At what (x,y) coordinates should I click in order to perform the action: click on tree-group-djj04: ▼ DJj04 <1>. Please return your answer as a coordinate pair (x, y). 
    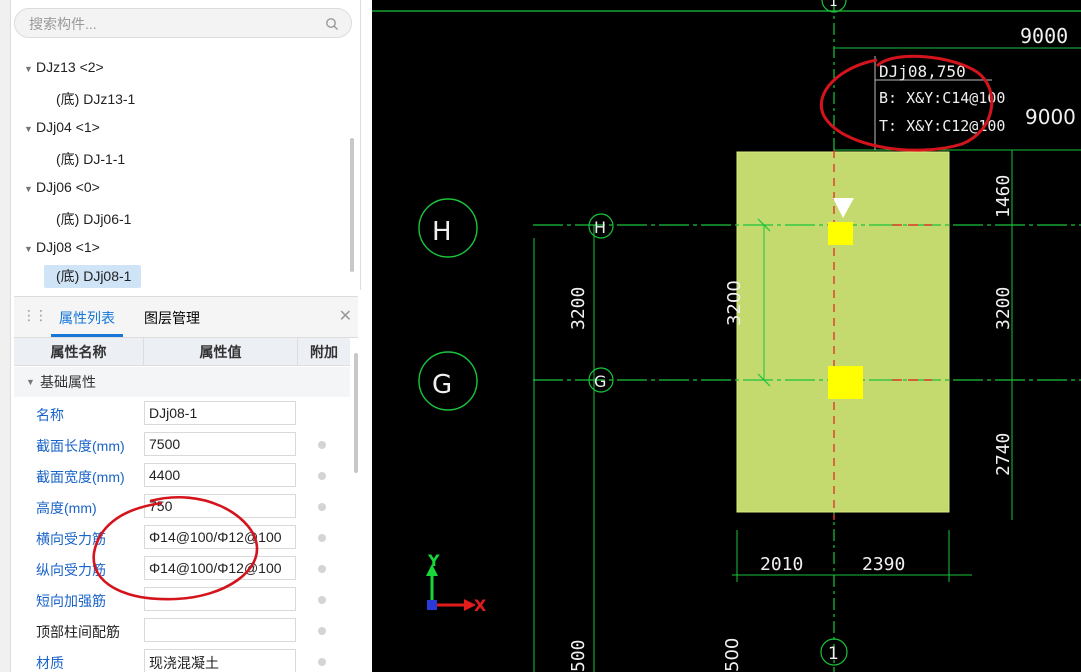
    Looking at the image, I should click on (62, 127).